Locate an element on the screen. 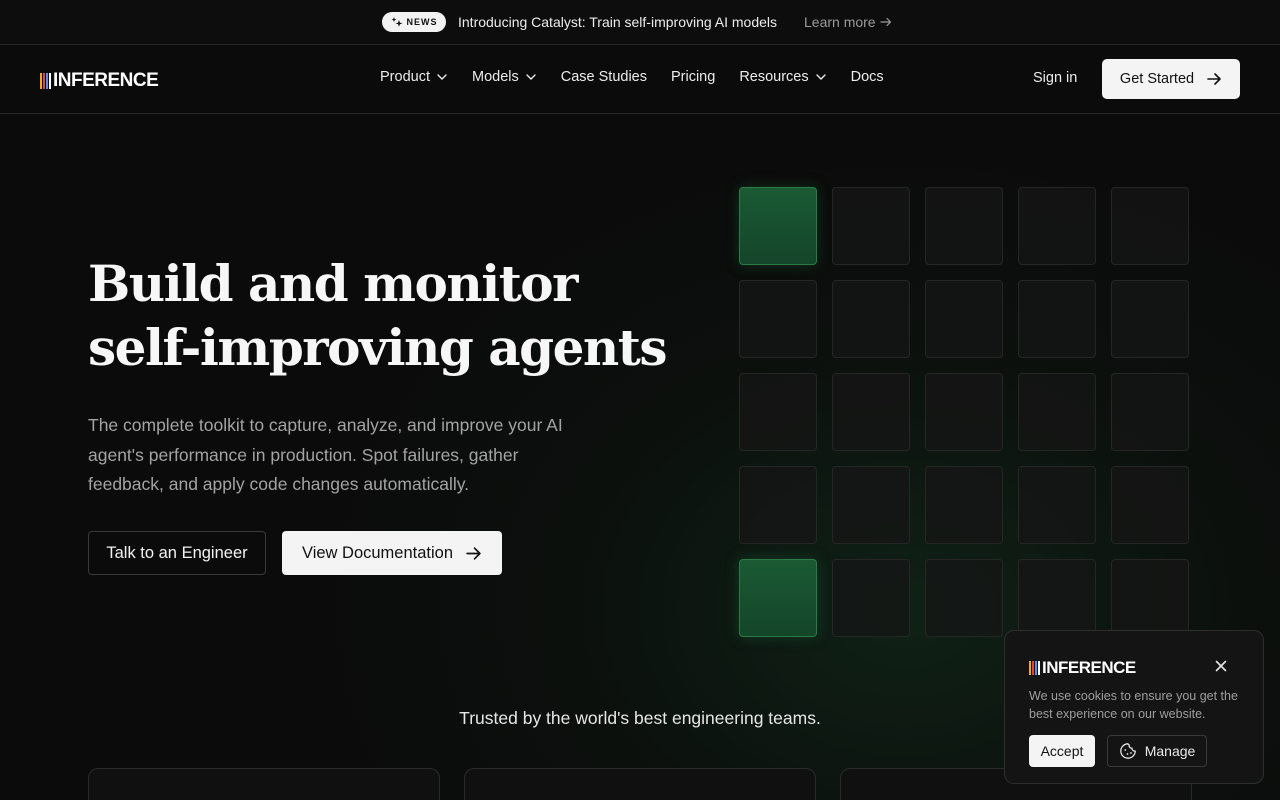 This screenshot has width=1280, height=800. logo-text: INFERENCE is located at coordinates (106, 80).